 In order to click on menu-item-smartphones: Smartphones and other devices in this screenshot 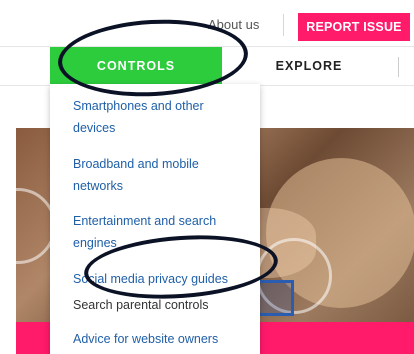, I will do `click(158, 117)`.